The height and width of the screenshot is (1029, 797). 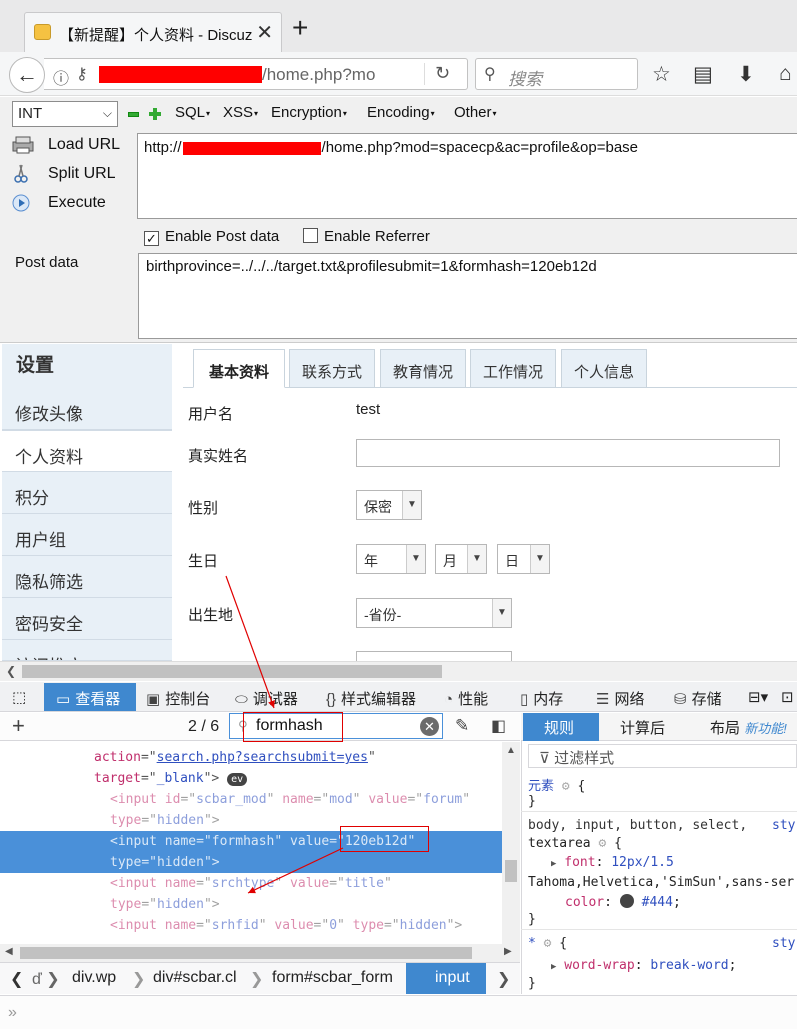 I want to click on minus-icon, so click(x=133, y=114).